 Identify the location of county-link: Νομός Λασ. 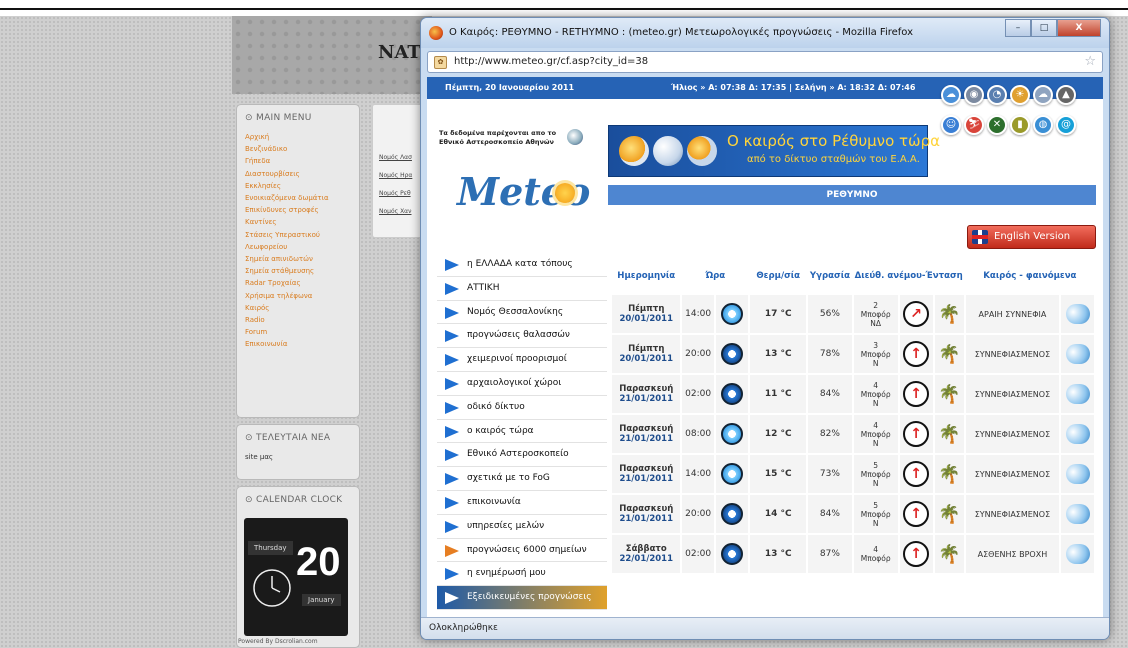
(401, 158).